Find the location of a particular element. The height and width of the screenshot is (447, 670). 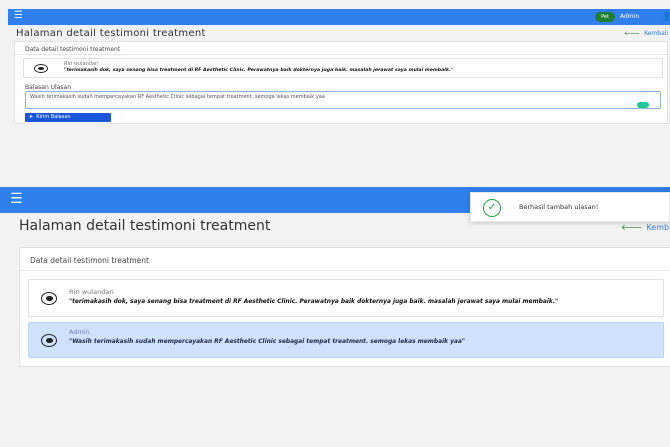

toast-message: Berhasil tambah ulasan! is located at coordinates (559, 207).